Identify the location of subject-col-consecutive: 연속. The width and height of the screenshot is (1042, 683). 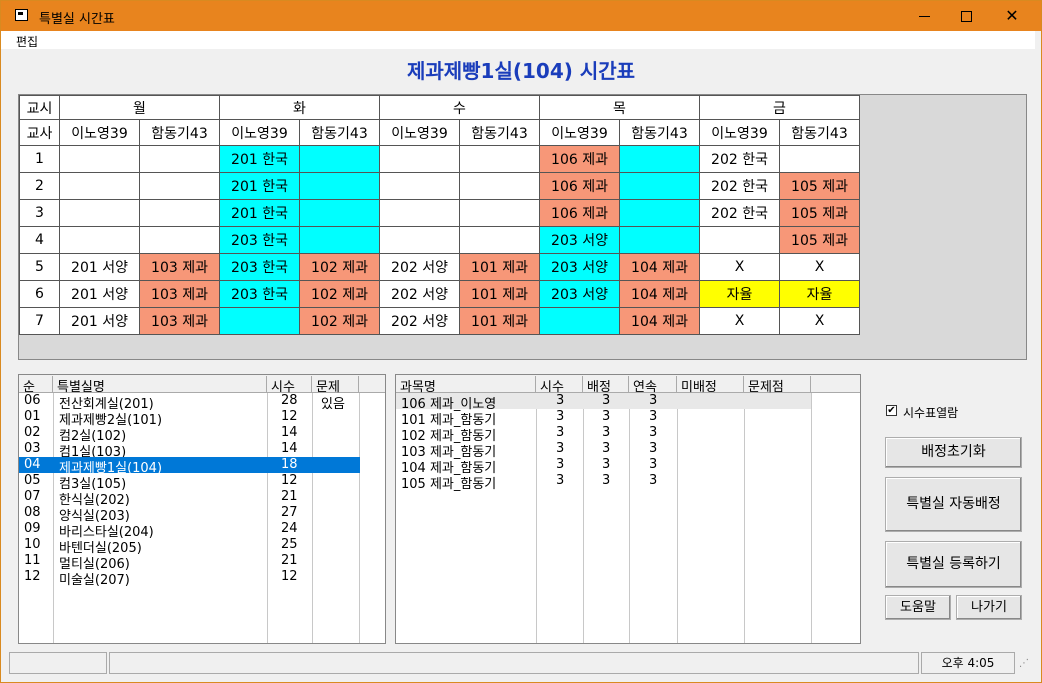
(653, 385).